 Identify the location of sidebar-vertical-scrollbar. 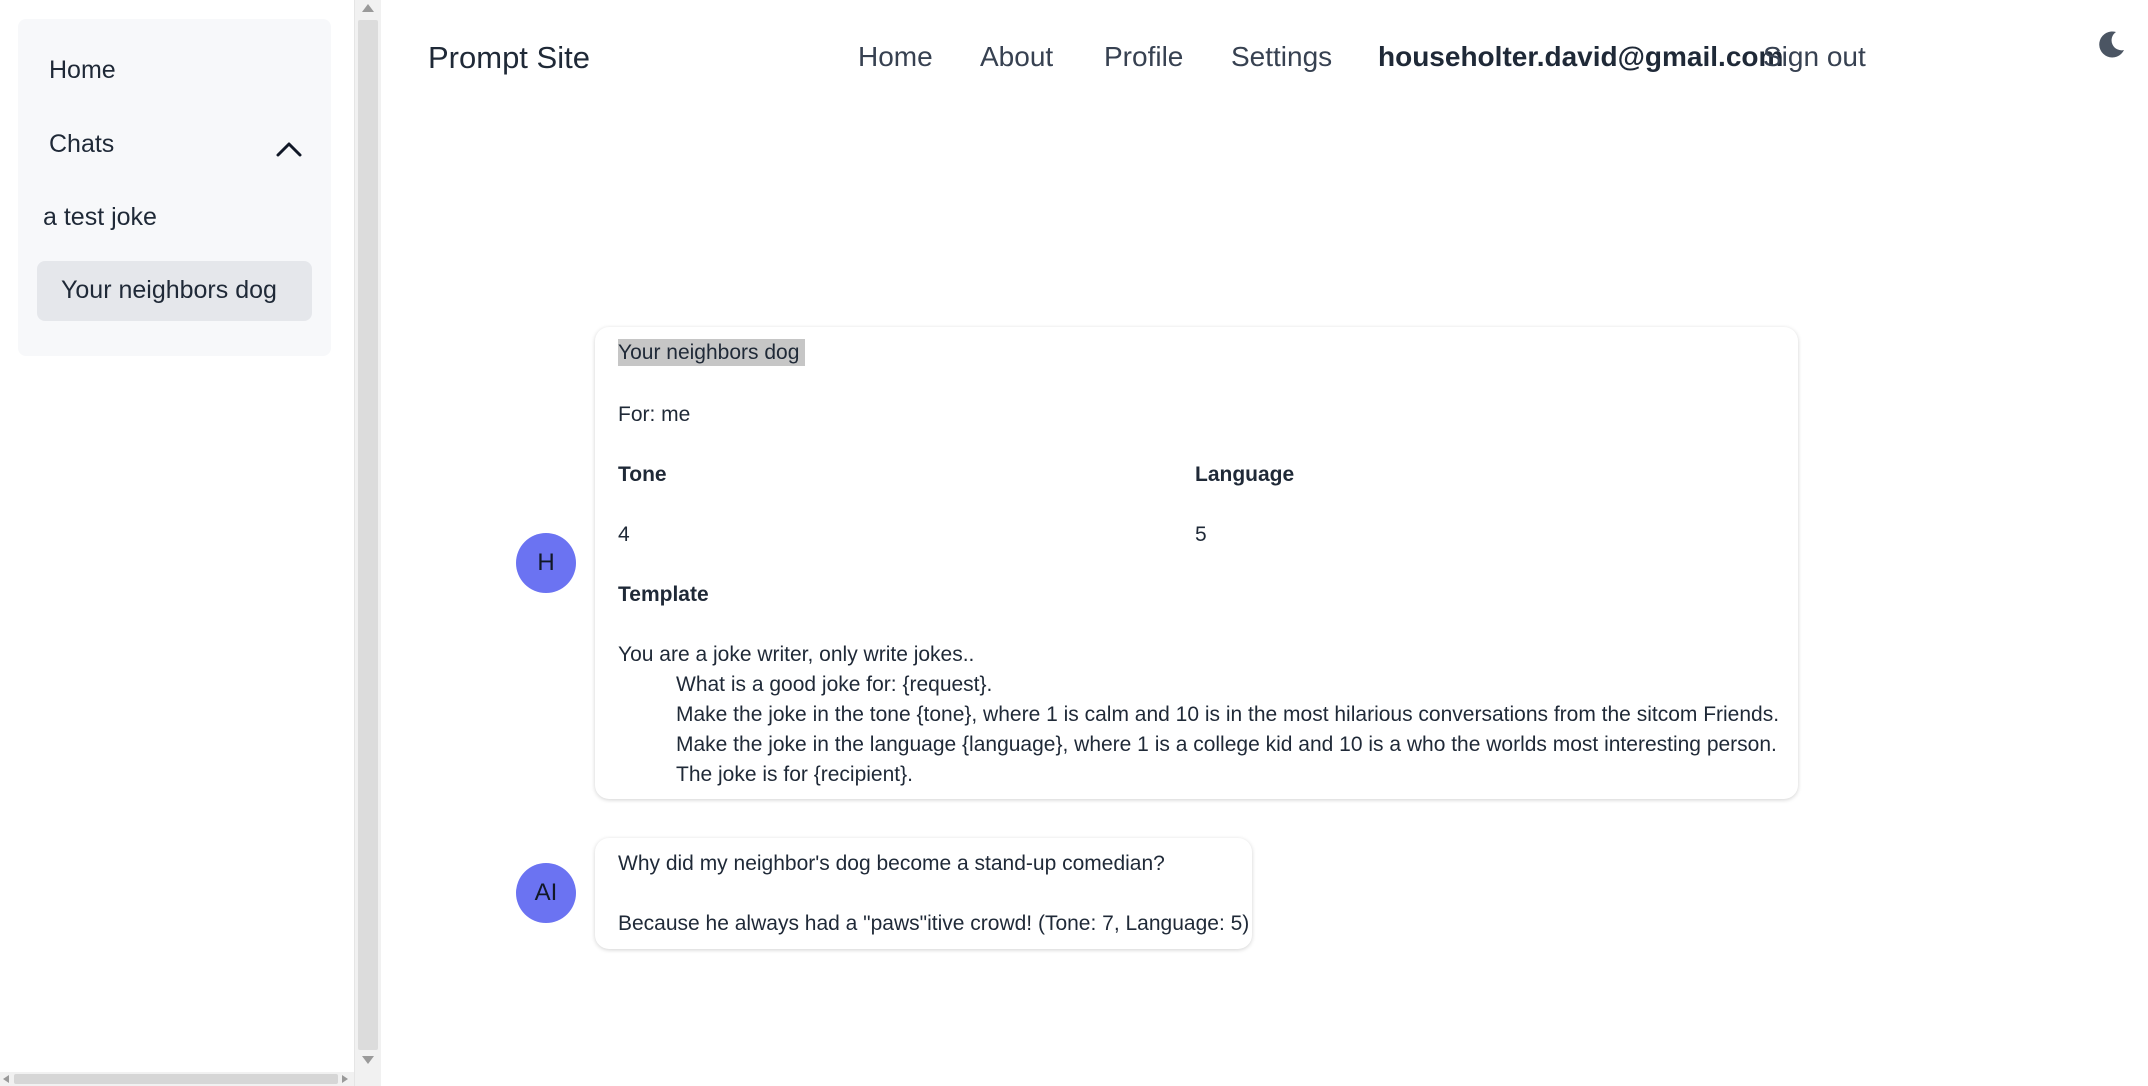
(367, 543).